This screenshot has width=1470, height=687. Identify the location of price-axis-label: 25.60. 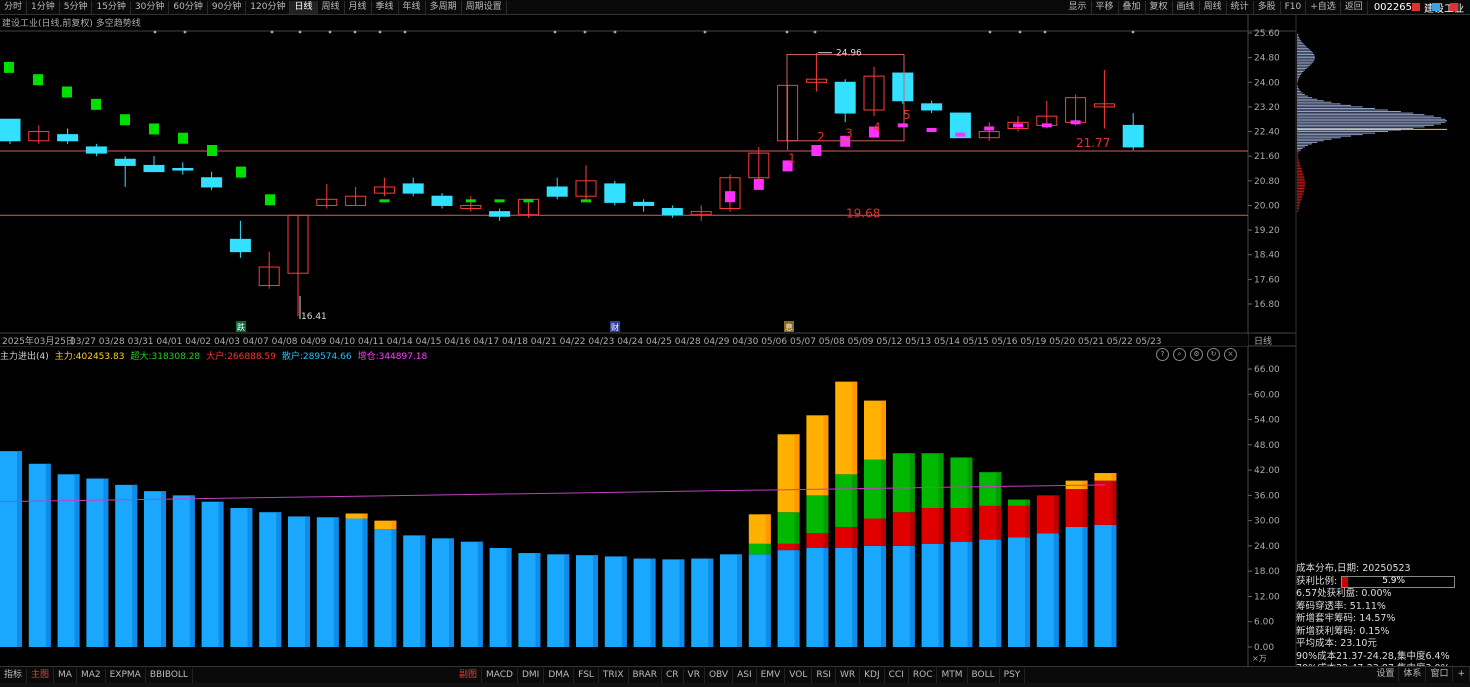
(1267, 34).